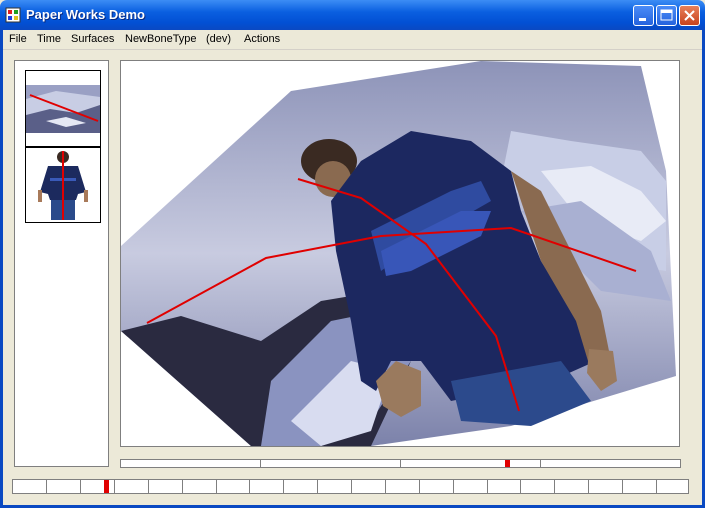 Image resolution: width=705 pixels, height=508 pixels. I want to click on menu-time: Time, so click(49, 39).